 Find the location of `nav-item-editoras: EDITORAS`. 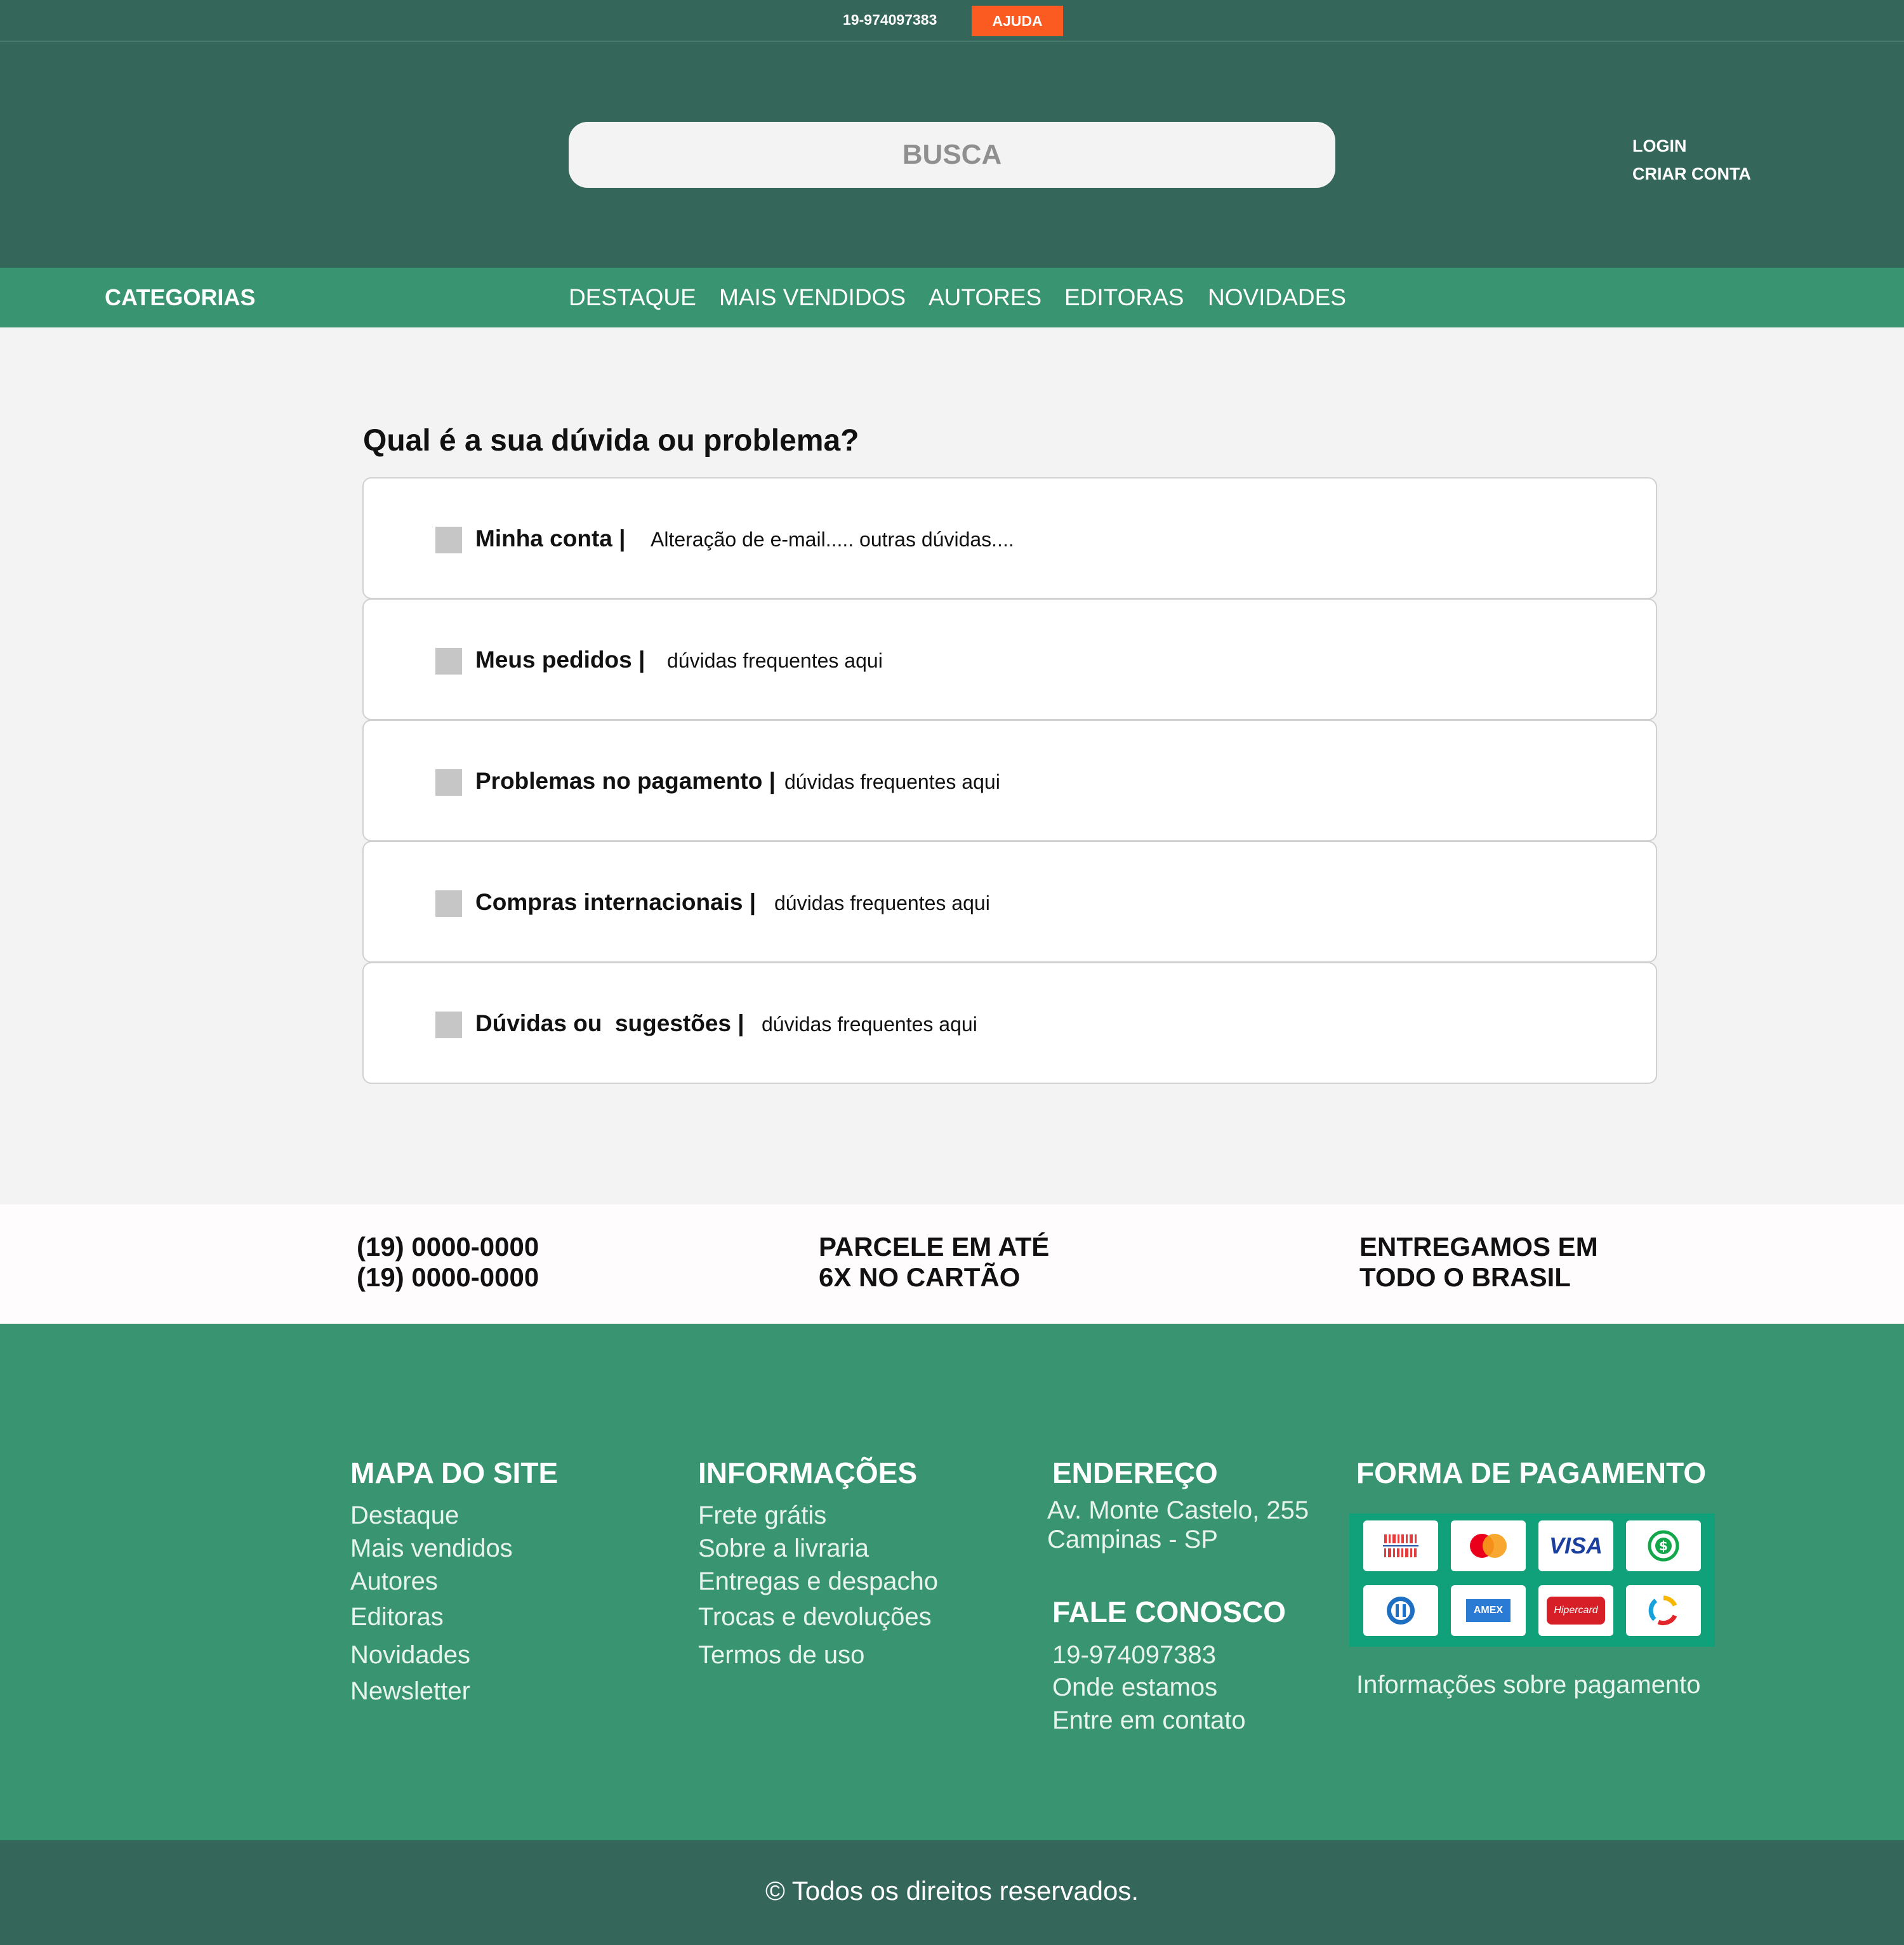

nav-item-editoras: EDITORAS is located at coordinates (1124, 297).